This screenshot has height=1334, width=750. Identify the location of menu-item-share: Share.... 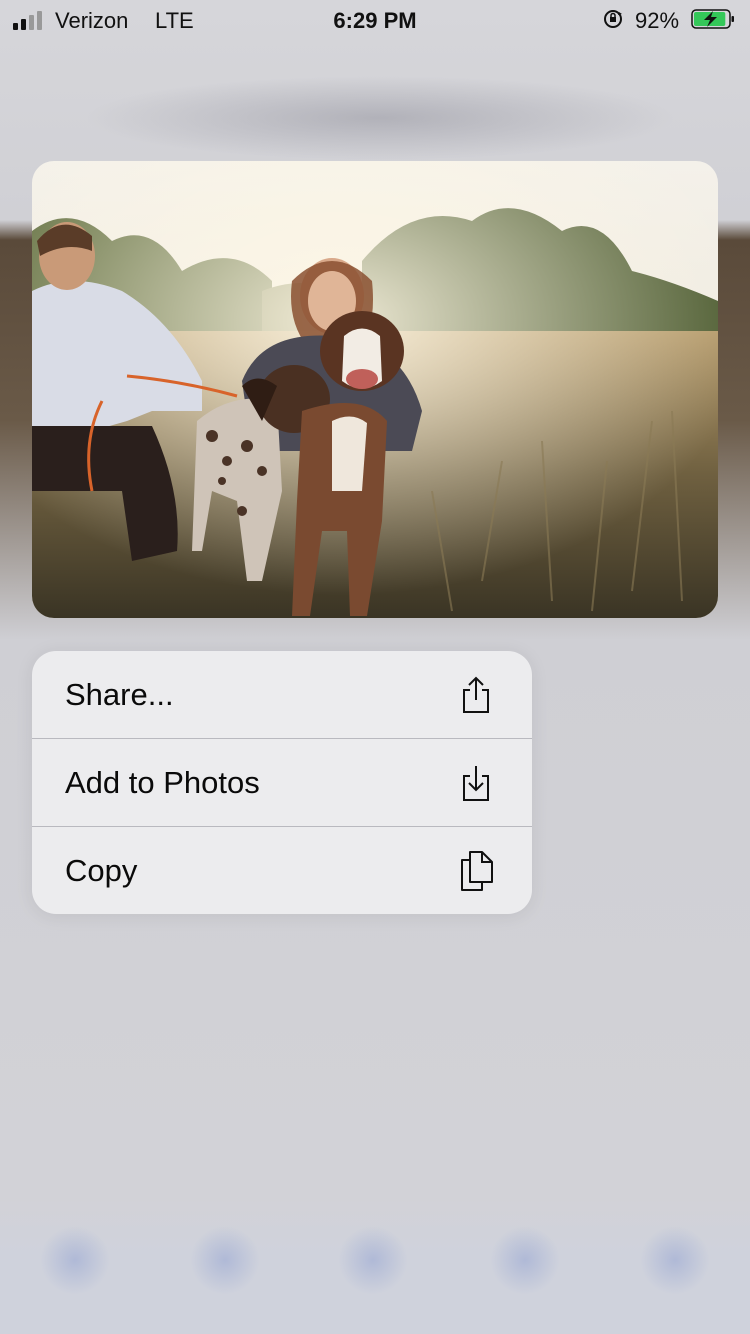
(282, 694).